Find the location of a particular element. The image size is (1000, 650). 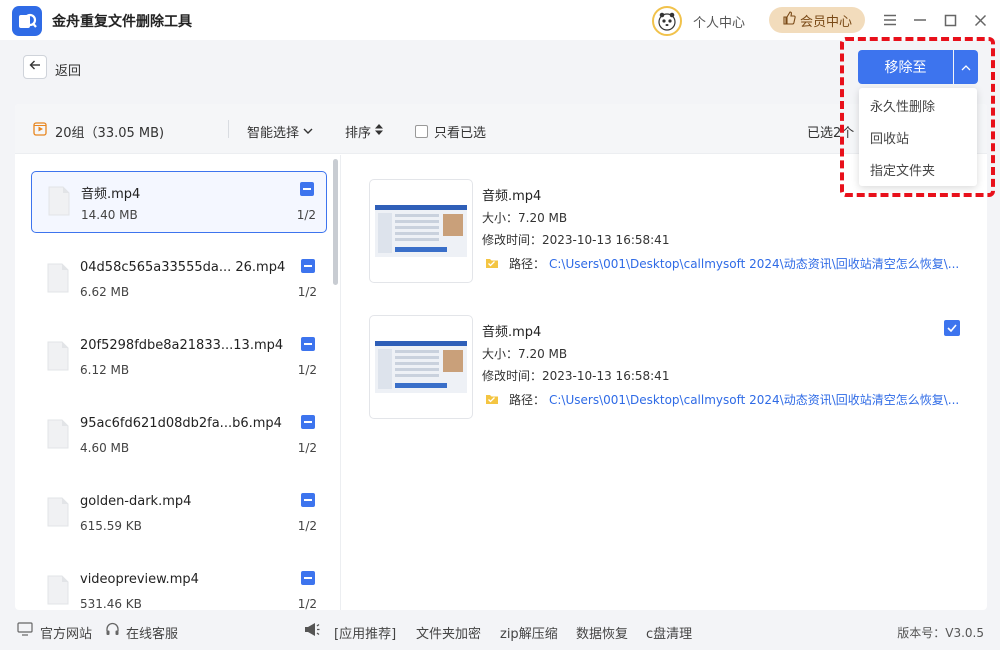

checkbox is located at coordinates (421, 131).